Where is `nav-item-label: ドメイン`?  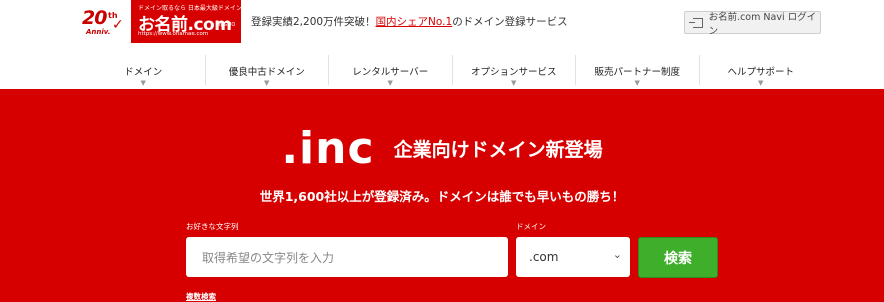
nav-item-label: ドメイン is located at coordinates (143, 72).